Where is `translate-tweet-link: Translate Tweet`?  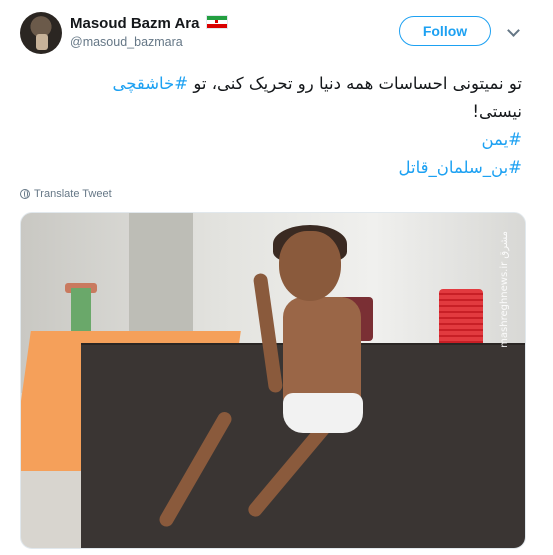 translate-tweet-link: Translate Tweet is located at coordinates (66, 194).